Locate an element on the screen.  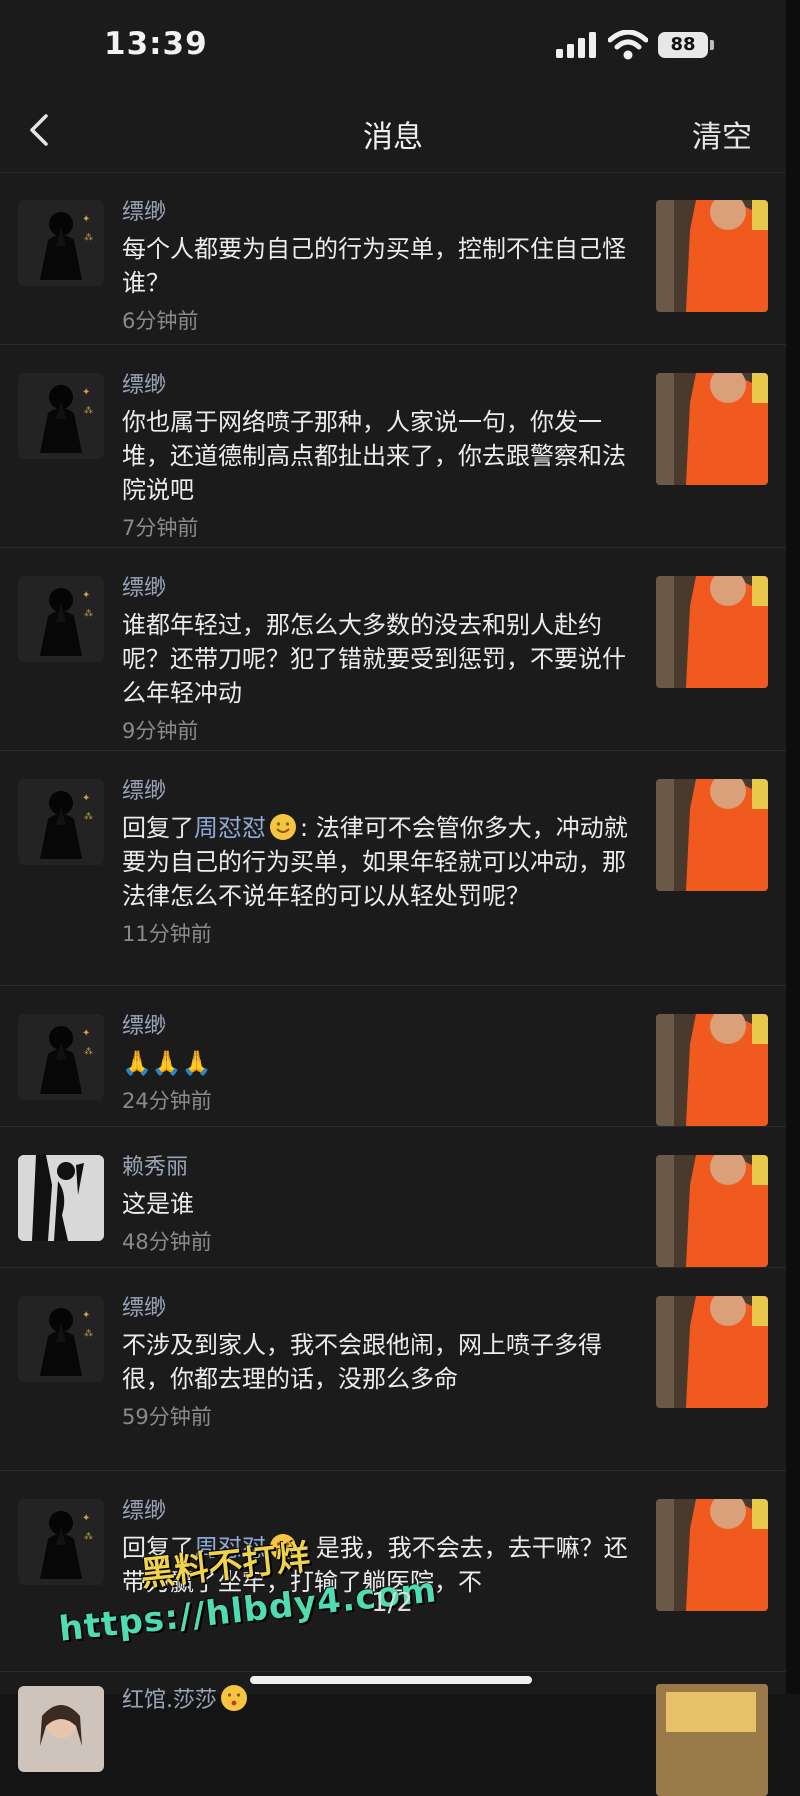
message-content: 缥缈 每个人都要为自己的行为买单，控制不住自己怪谁？ 6分钟前 is located at coordinates (377, 267).